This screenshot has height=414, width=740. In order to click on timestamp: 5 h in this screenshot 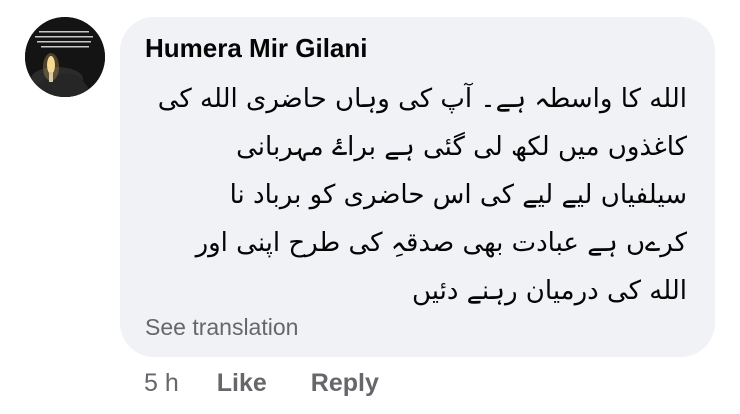, I will do `click(161, 383)`.